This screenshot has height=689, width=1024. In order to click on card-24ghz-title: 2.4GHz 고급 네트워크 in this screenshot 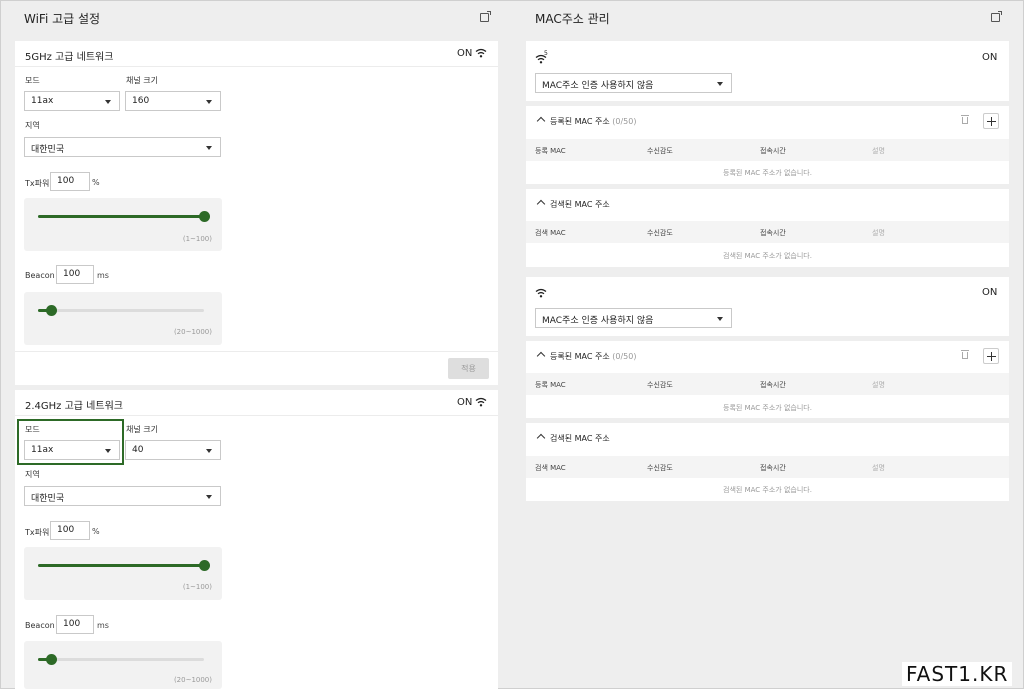, I will do `click(74, 406)`.